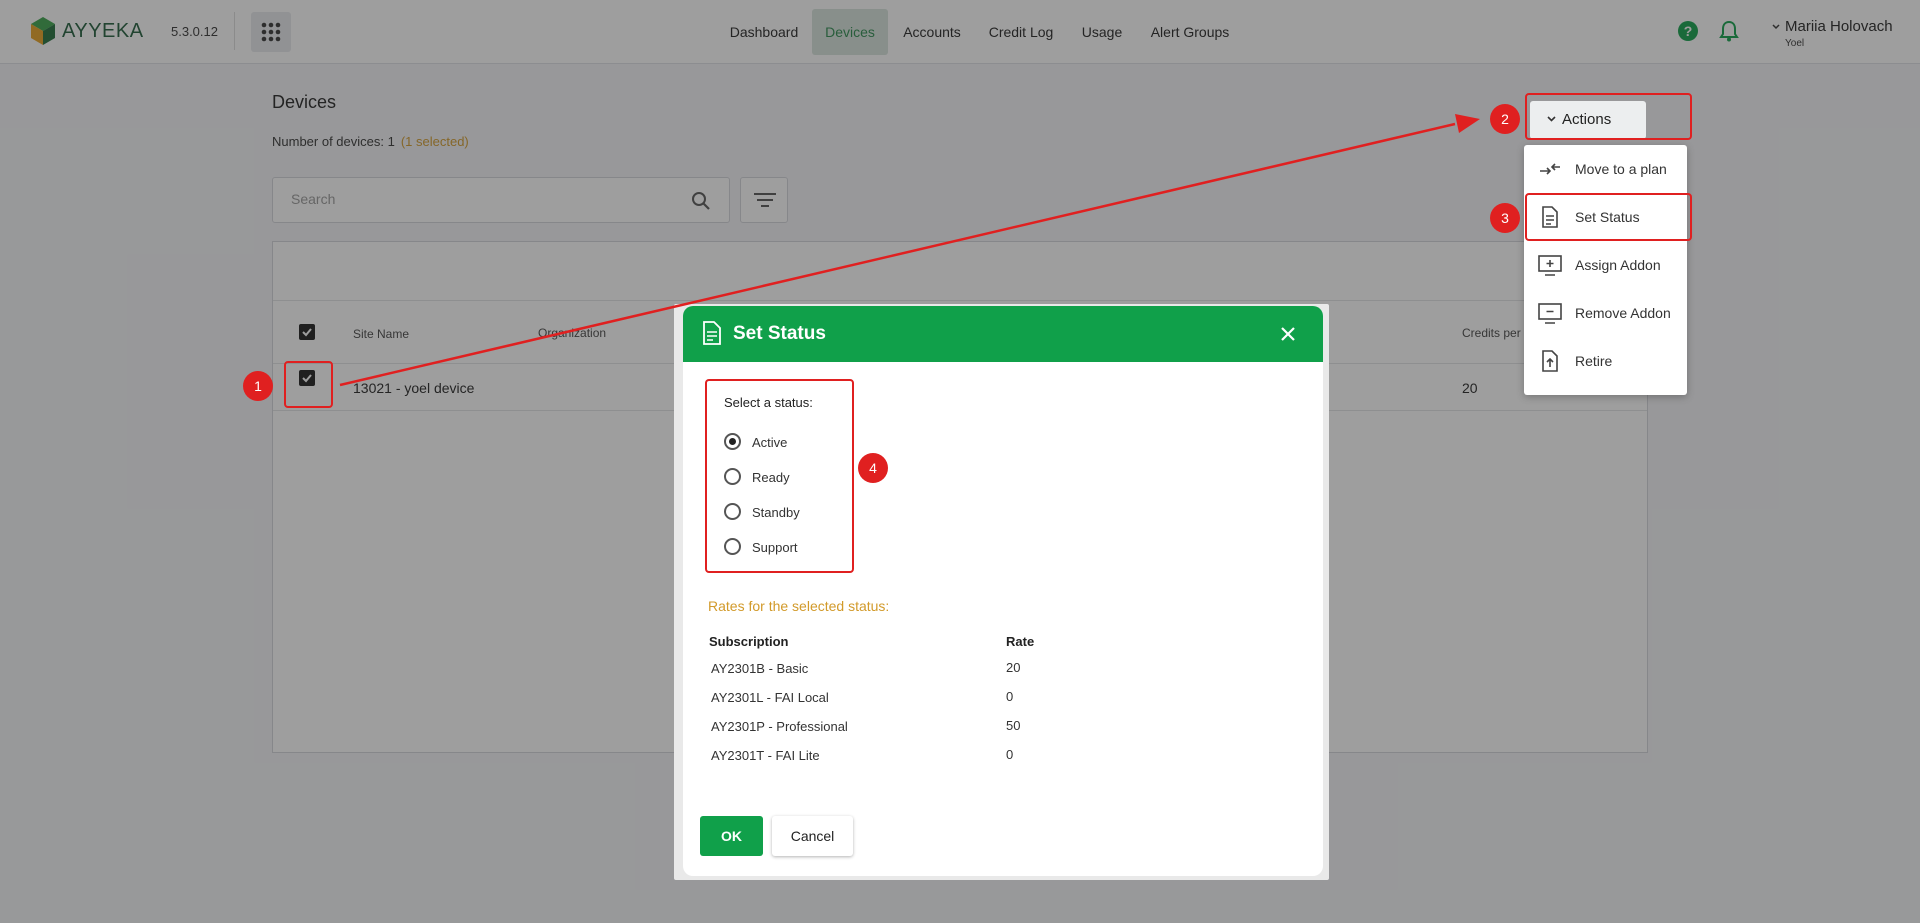 This screenshot has height=923, width=1920. Describe the element at coordinates (1505, 218) in the screenshot. I see `step-badge: 3` at that location.